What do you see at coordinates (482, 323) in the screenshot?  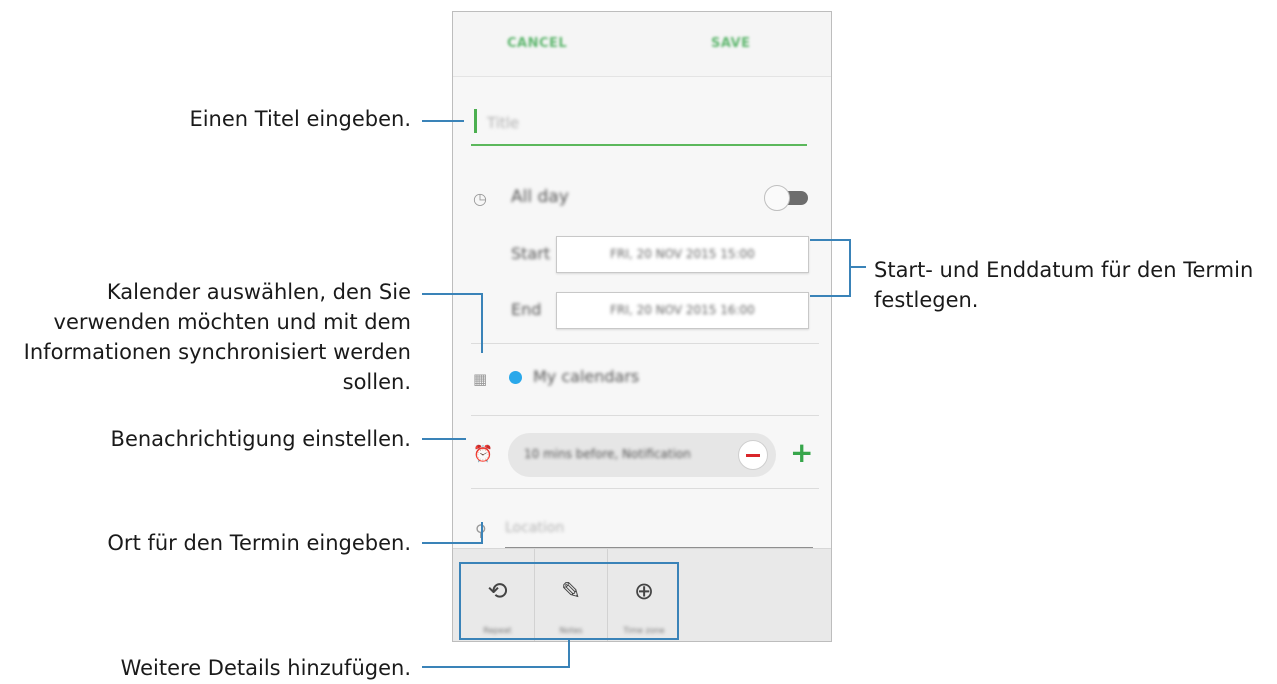 I see `leader-line-calendar-vertical` at bounding box center [482, 323].